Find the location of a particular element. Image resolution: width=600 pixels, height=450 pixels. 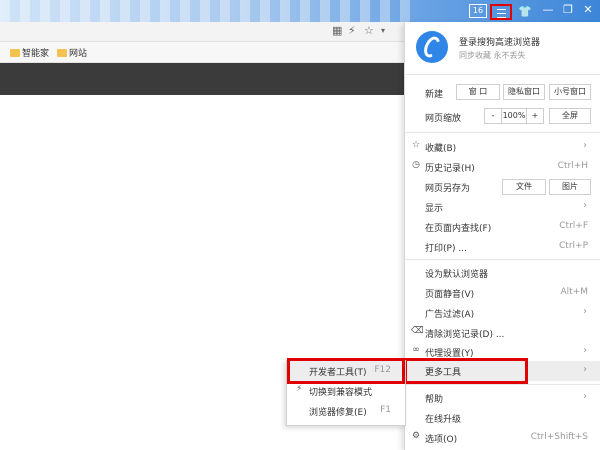

private-window-button: 隐私窗口 is located at coordinates (524, 92).